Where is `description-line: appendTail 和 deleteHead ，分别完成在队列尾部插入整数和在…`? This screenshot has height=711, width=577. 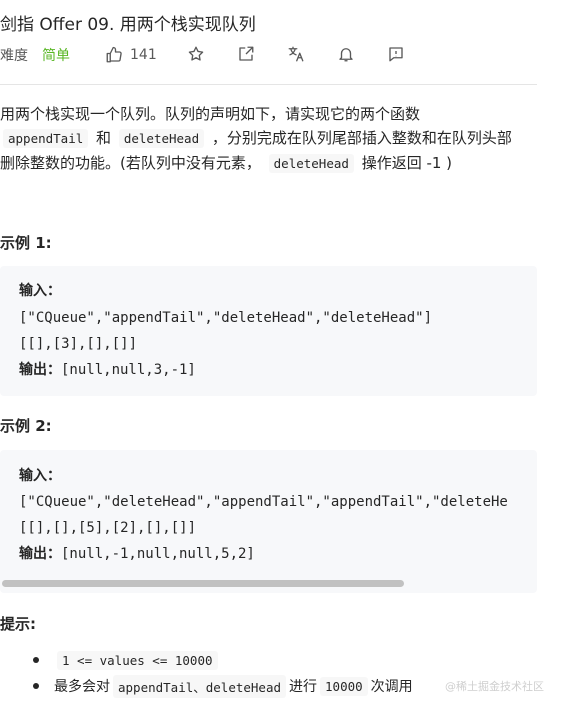 description-line: appendTail 和 deleteHead ，分别完成在队列尾部插入整数和在… is located at coordinates (270, 138).